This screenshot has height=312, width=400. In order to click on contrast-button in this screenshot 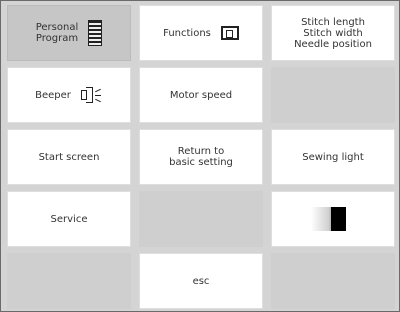, I will do `click(333, 219)`.